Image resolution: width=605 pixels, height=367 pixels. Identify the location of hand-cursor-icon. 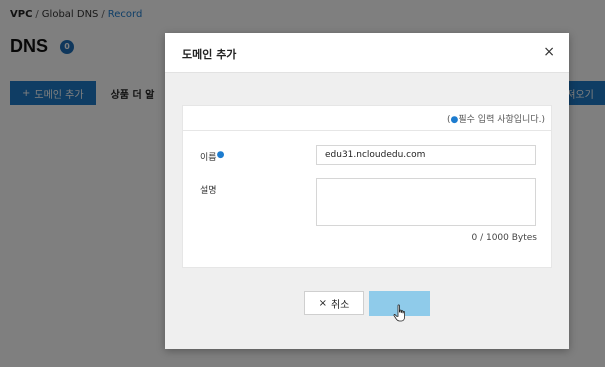
(399, 313).